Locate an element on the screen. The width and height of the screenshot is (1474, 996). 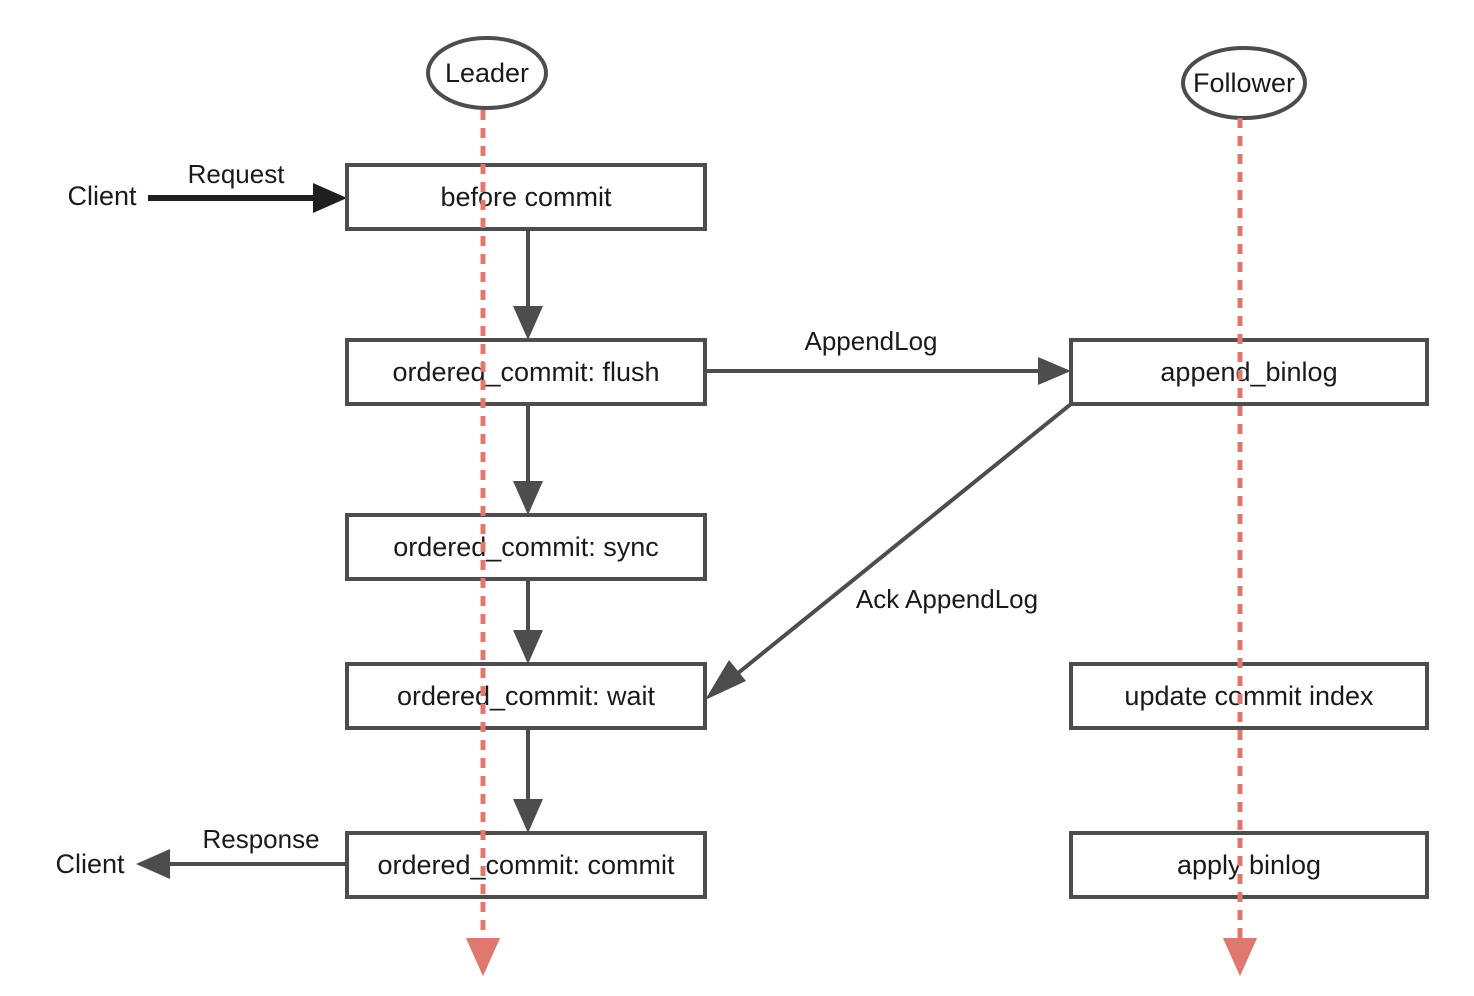
flow-flush-to-sync-arrowhead is located at coordinates (528, 498).